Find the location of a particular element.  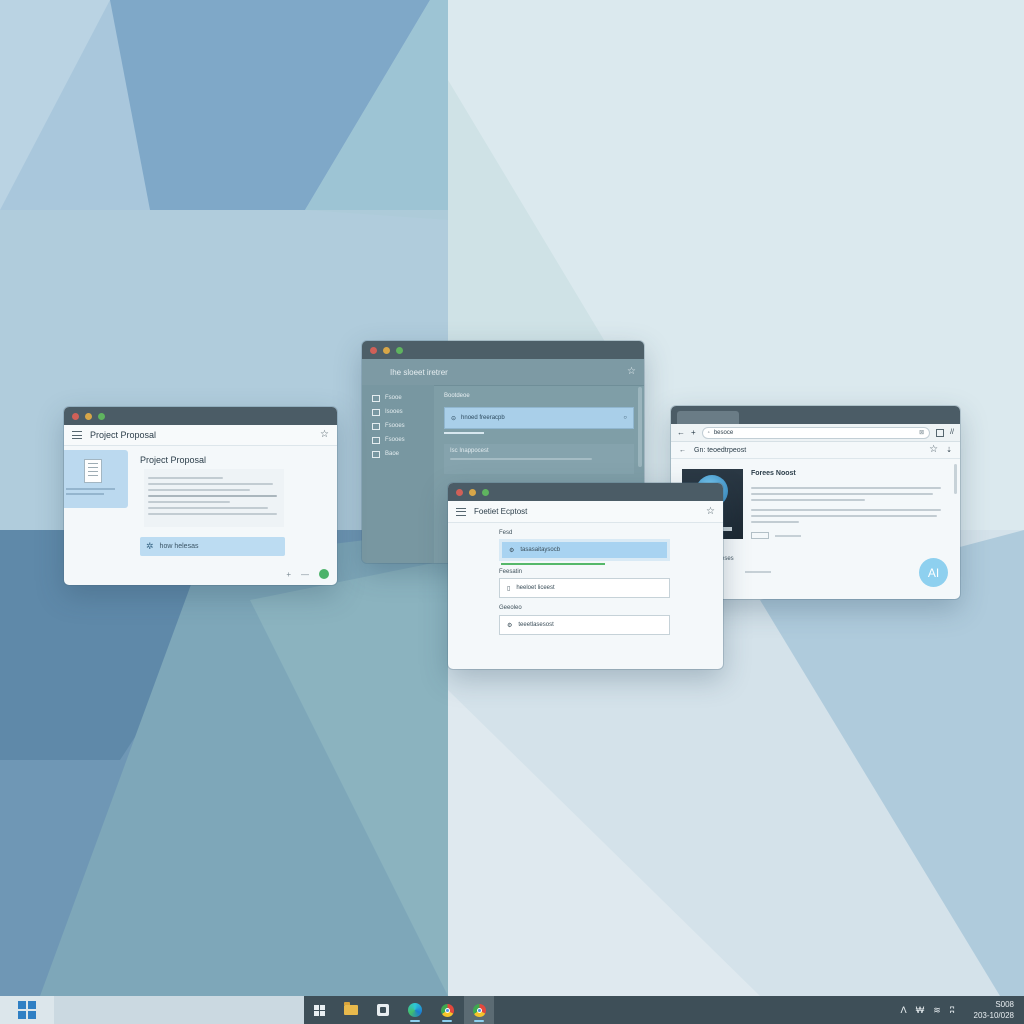

clock-date: 203-10/028 is located at coordinates (993, 1015).